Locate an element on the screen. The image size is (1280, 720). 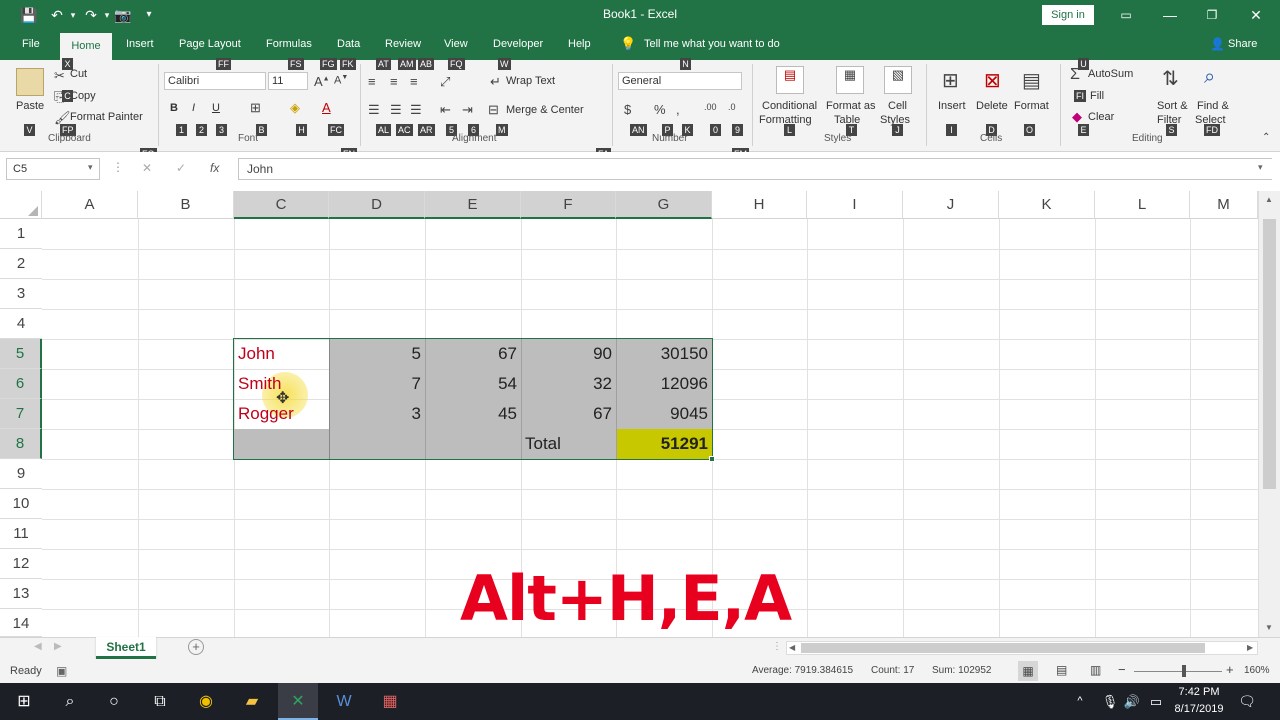
column-header-e: E is located at coordinates (473, 205).